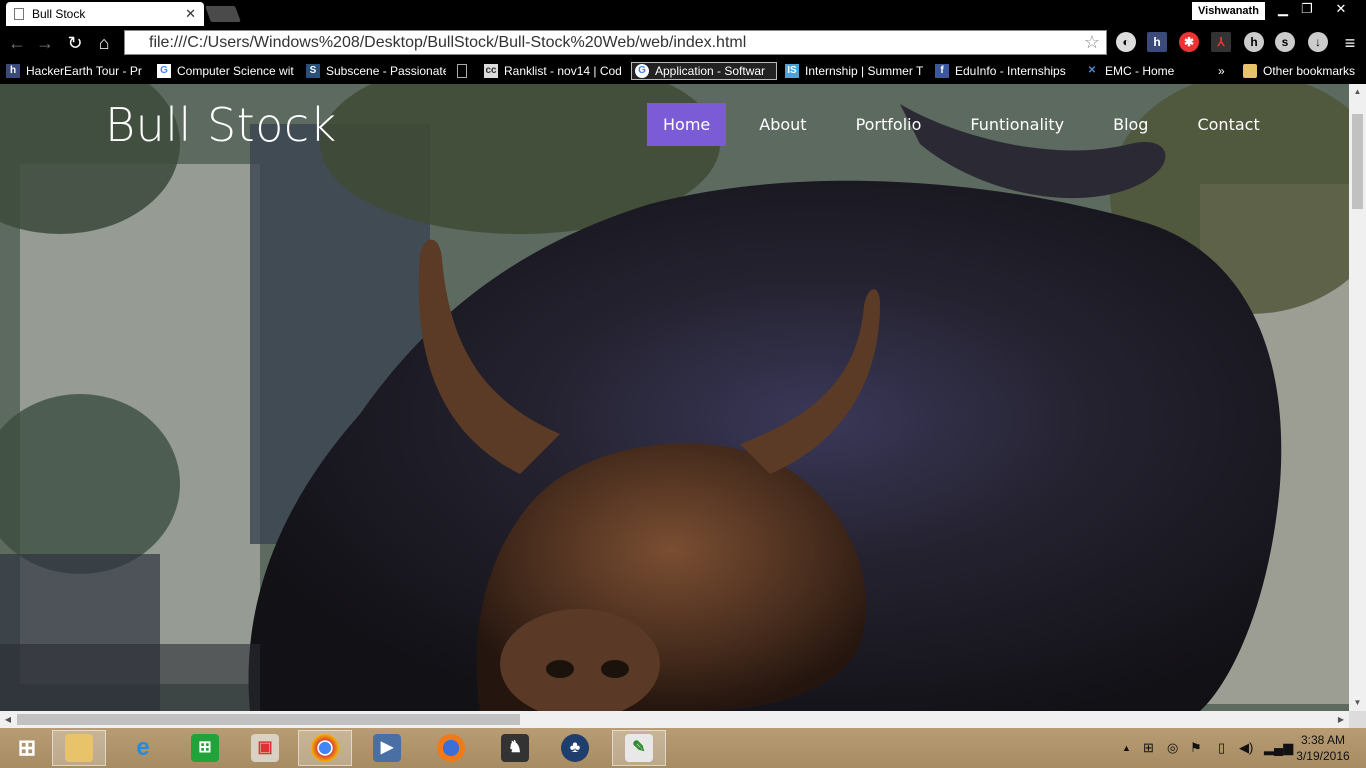 The height and width of the screenshot is (768, 1366). I want to click on taskbar-firefox, so click(451, 748).